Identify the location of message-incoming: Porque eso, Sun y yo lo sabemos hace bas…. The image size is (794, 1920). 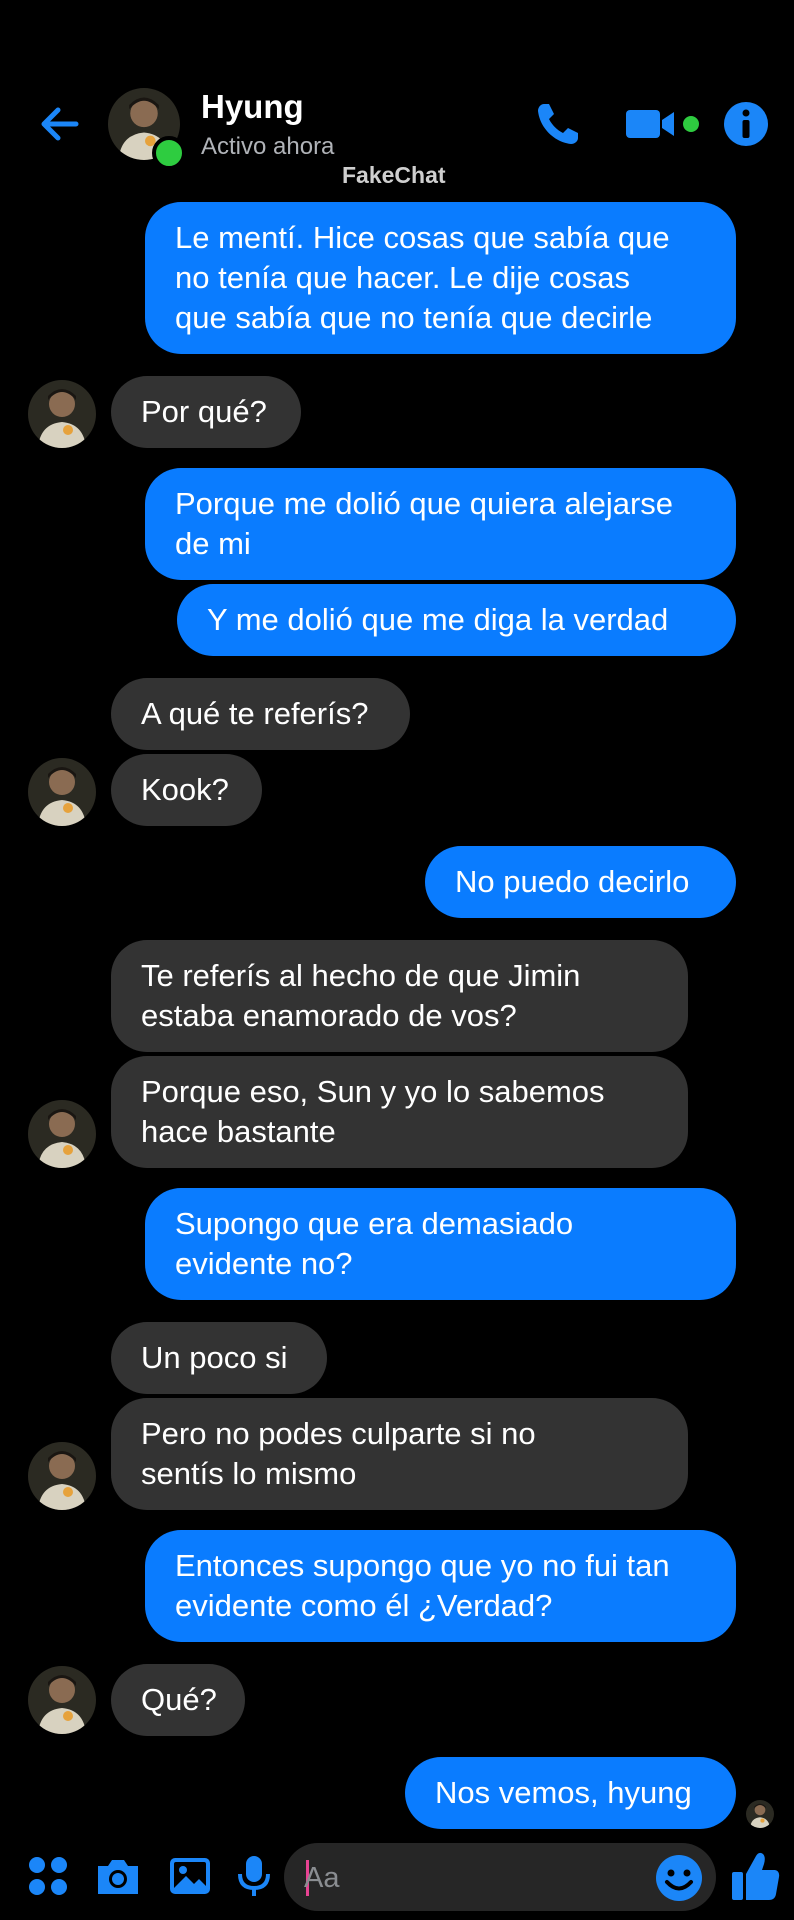
(399, 1112).